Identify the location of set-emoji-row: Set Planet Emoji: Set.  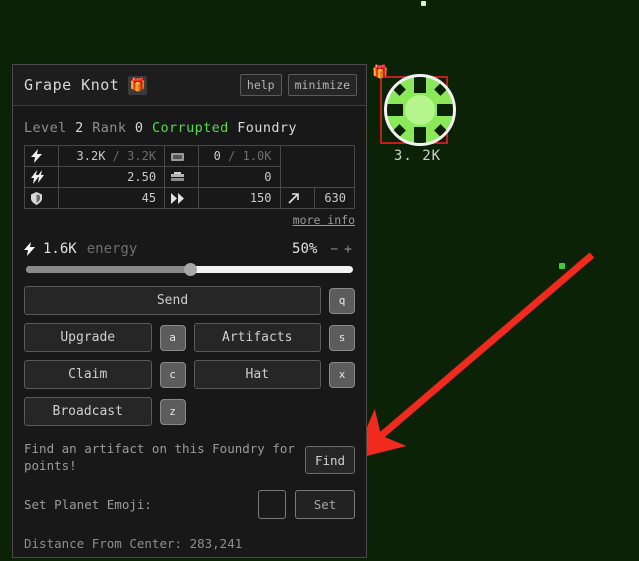
(189, 504).